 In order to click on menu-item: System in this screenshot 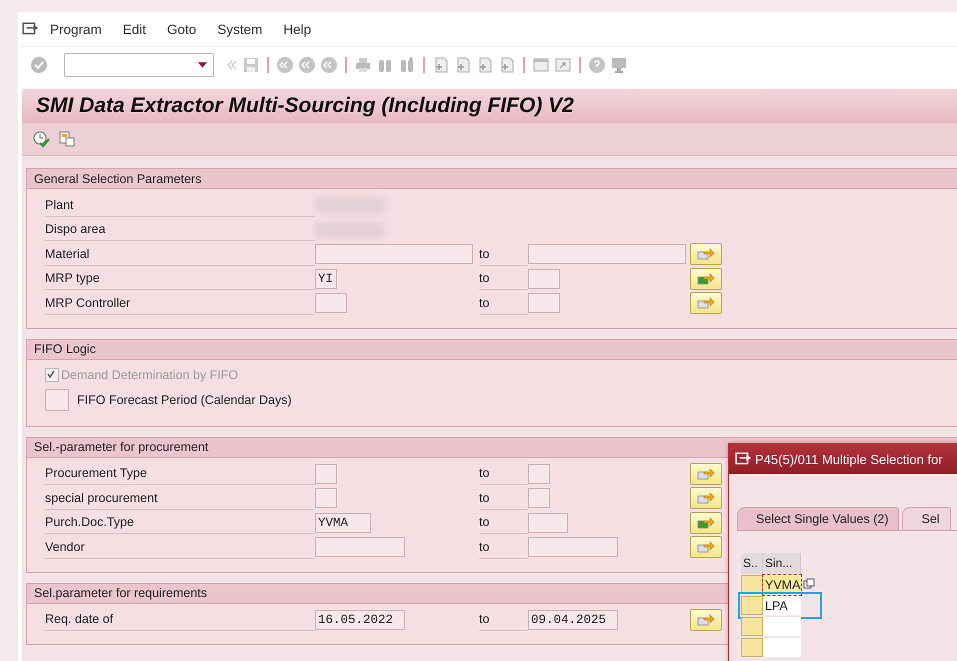, I will do `click(239, 29)`.